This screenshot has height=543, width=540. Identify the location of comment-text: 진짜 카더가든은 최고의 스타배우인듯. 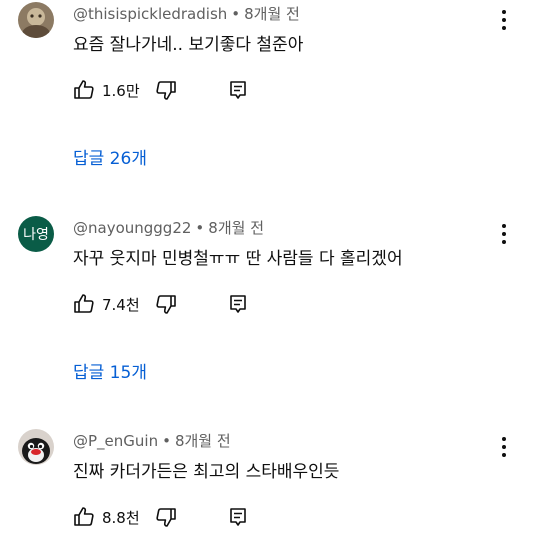
(206, 472).